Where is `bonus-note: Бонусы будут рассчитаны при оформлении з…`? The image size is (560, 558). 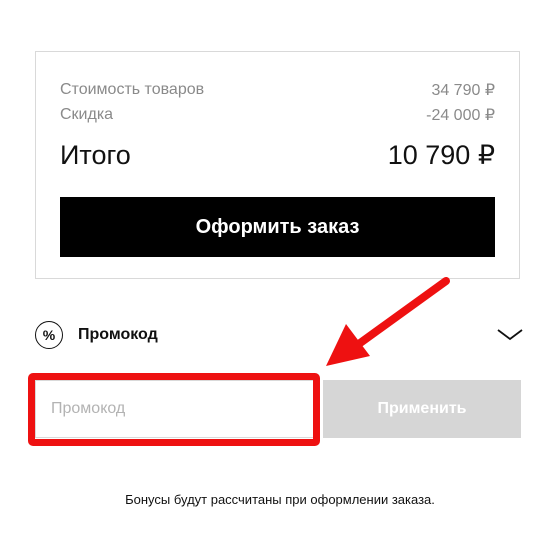
bonus-note: Бонусы будут рассчитаны при оформлении з… is located at coordinates (280, 499).